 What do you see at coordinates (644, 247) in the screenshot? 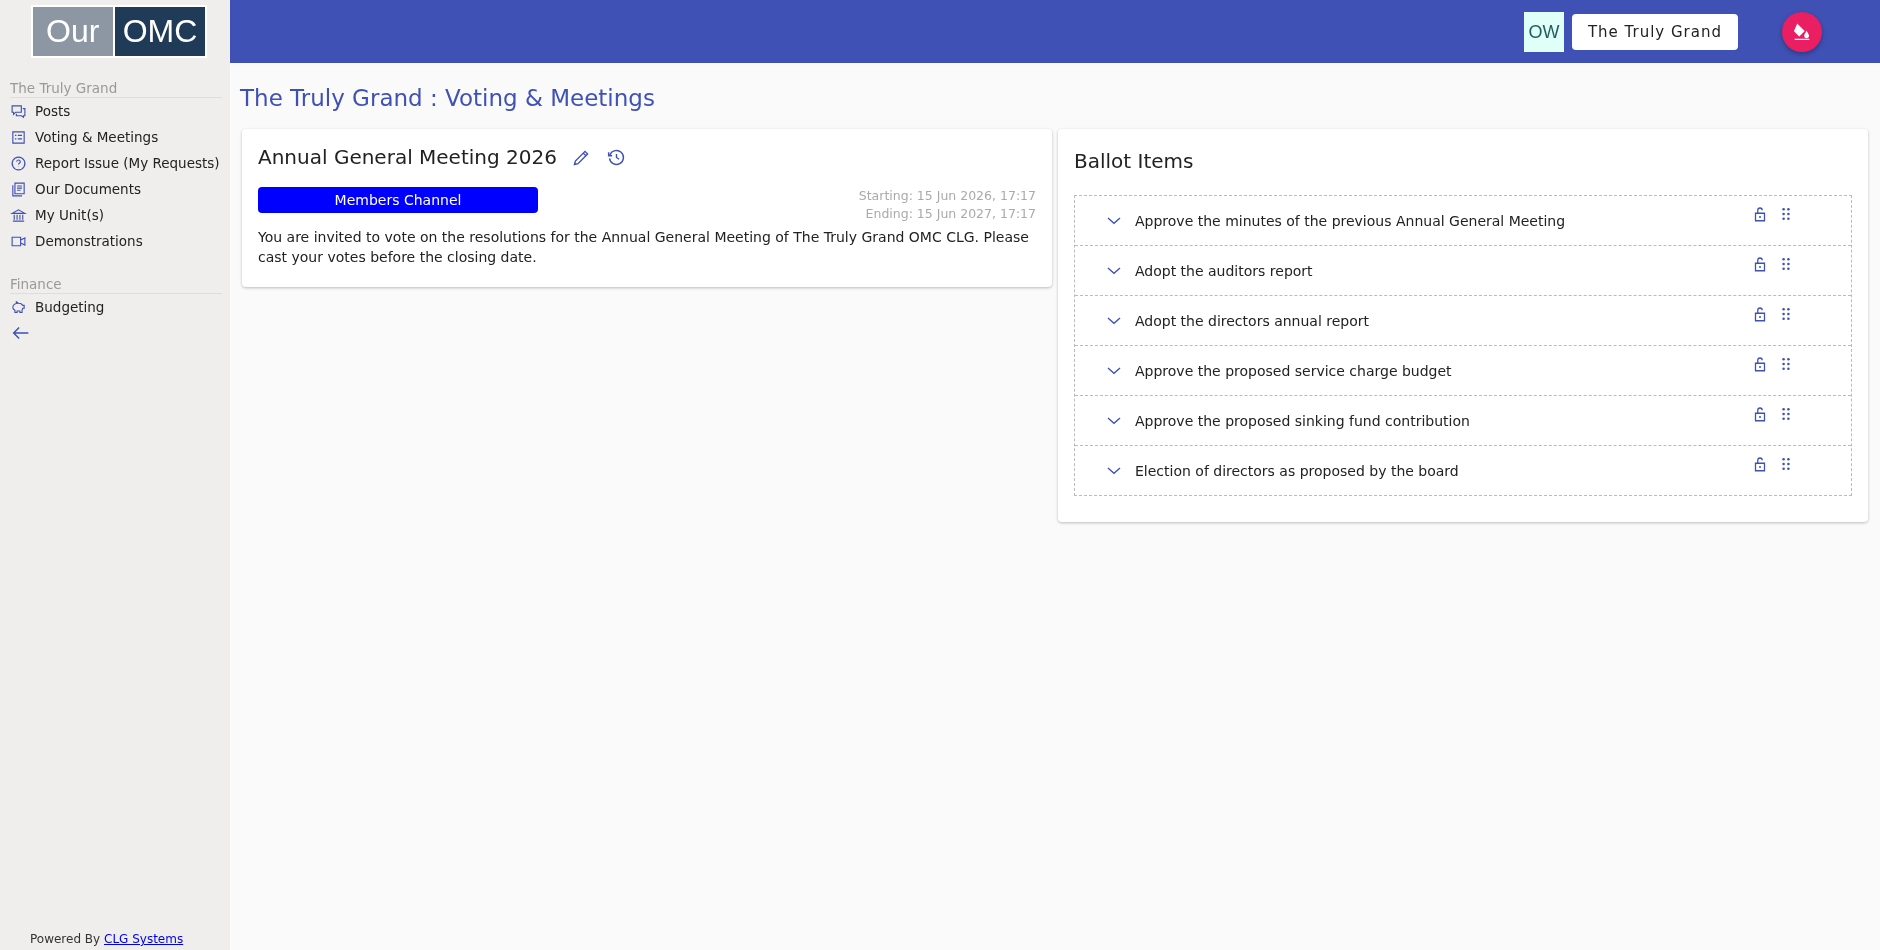
I see `meeting-description: You are invited to vote on the resolutions for the Annual General Meeting of The Truly Grand OMC CLG. Please cast your votes before the closing date.` at bounding box center [644, 247].